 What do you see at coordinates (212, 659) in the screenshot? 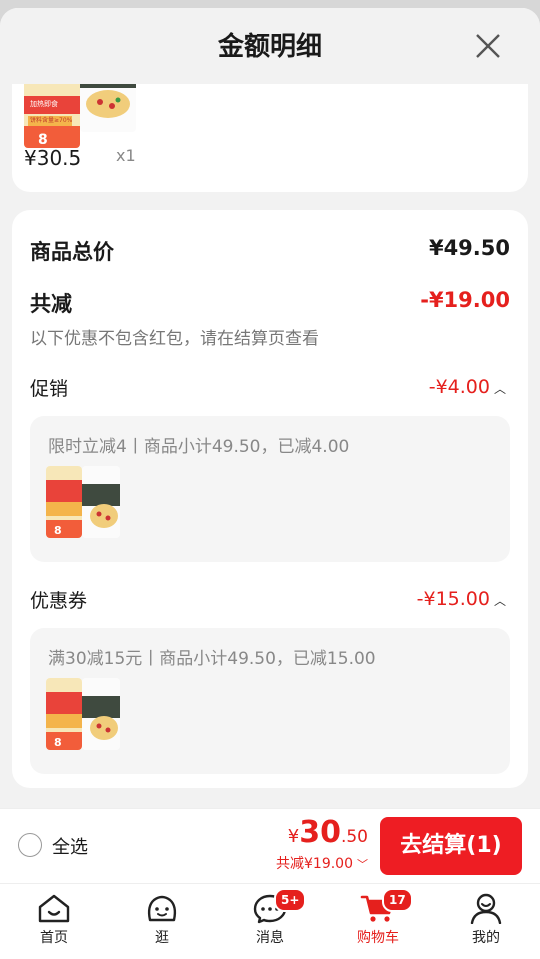
I see `coupon-detail-text: 满30减15元丨商品小计49.50，已减15.00` at bounding box center [212, 659].